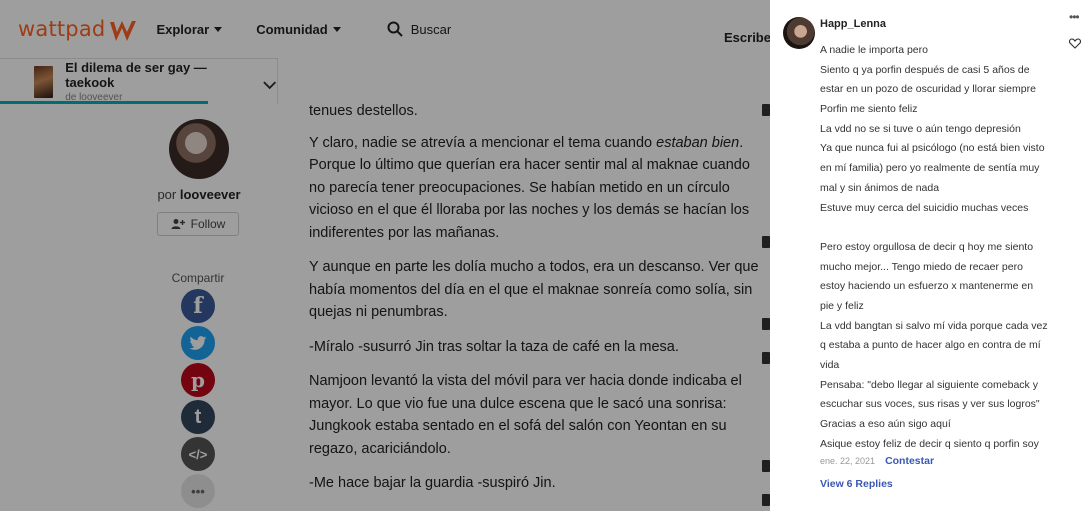  I want to click on byline-prefix: por, so click(167, 194).